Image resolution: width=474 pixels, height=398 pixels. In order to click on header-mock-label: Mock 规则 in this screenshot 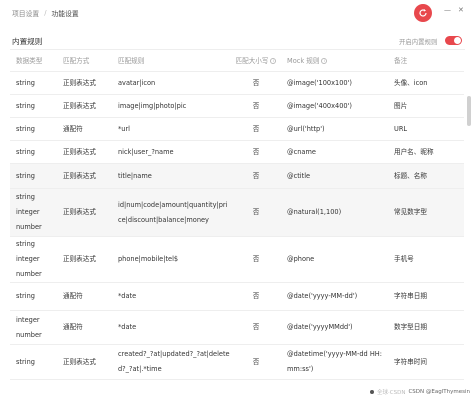, I will do `click(303, 61)`.